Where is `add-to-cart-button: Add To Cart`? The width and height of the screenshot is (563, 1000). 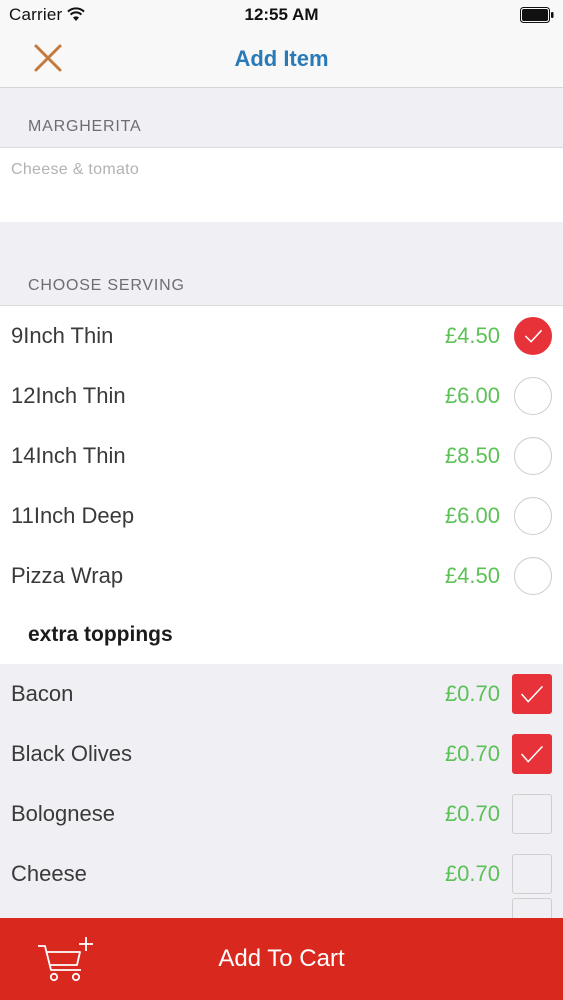 add-to-cart-button: Add To Cart is located at coordinates (281, 959).